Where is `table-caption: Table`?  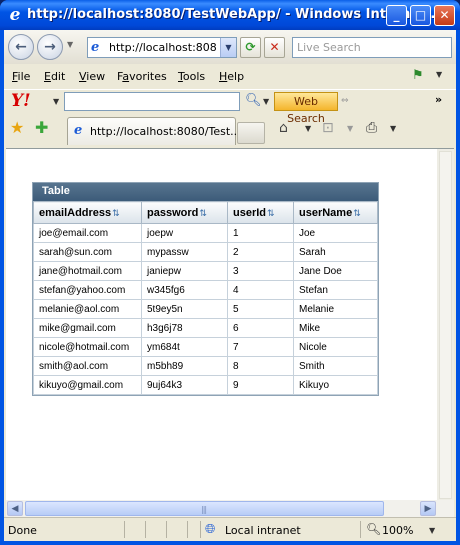
table-caption: Table is located at coordinates (205, 192).